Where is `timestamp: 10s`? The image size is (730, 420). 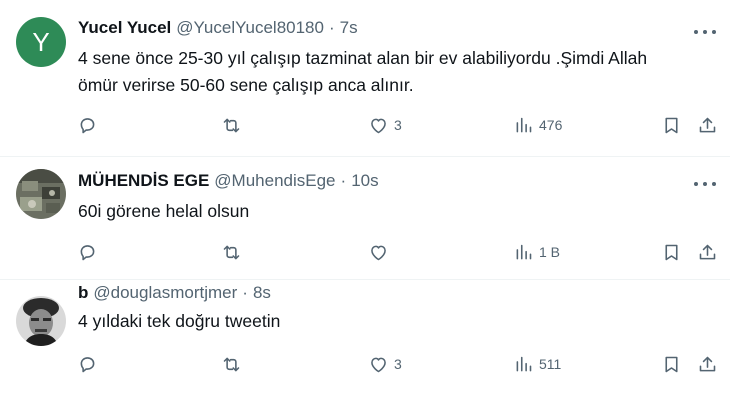 timestamp: 10s is located at coordinates (364, 181).